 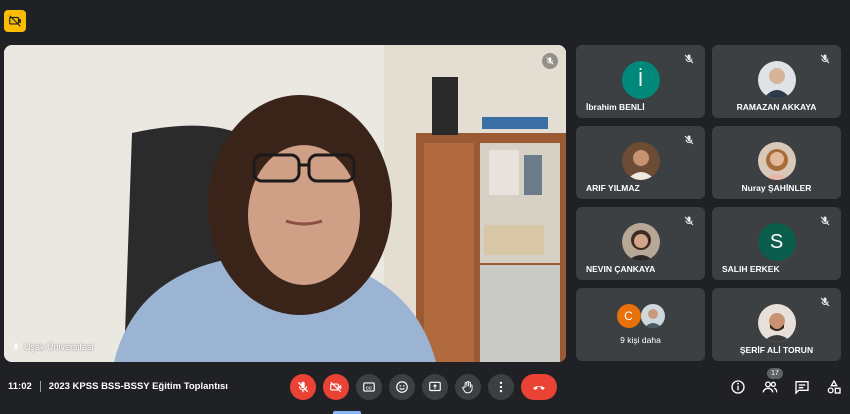 I want to click on avatar: S, so click(x=776, y=242).